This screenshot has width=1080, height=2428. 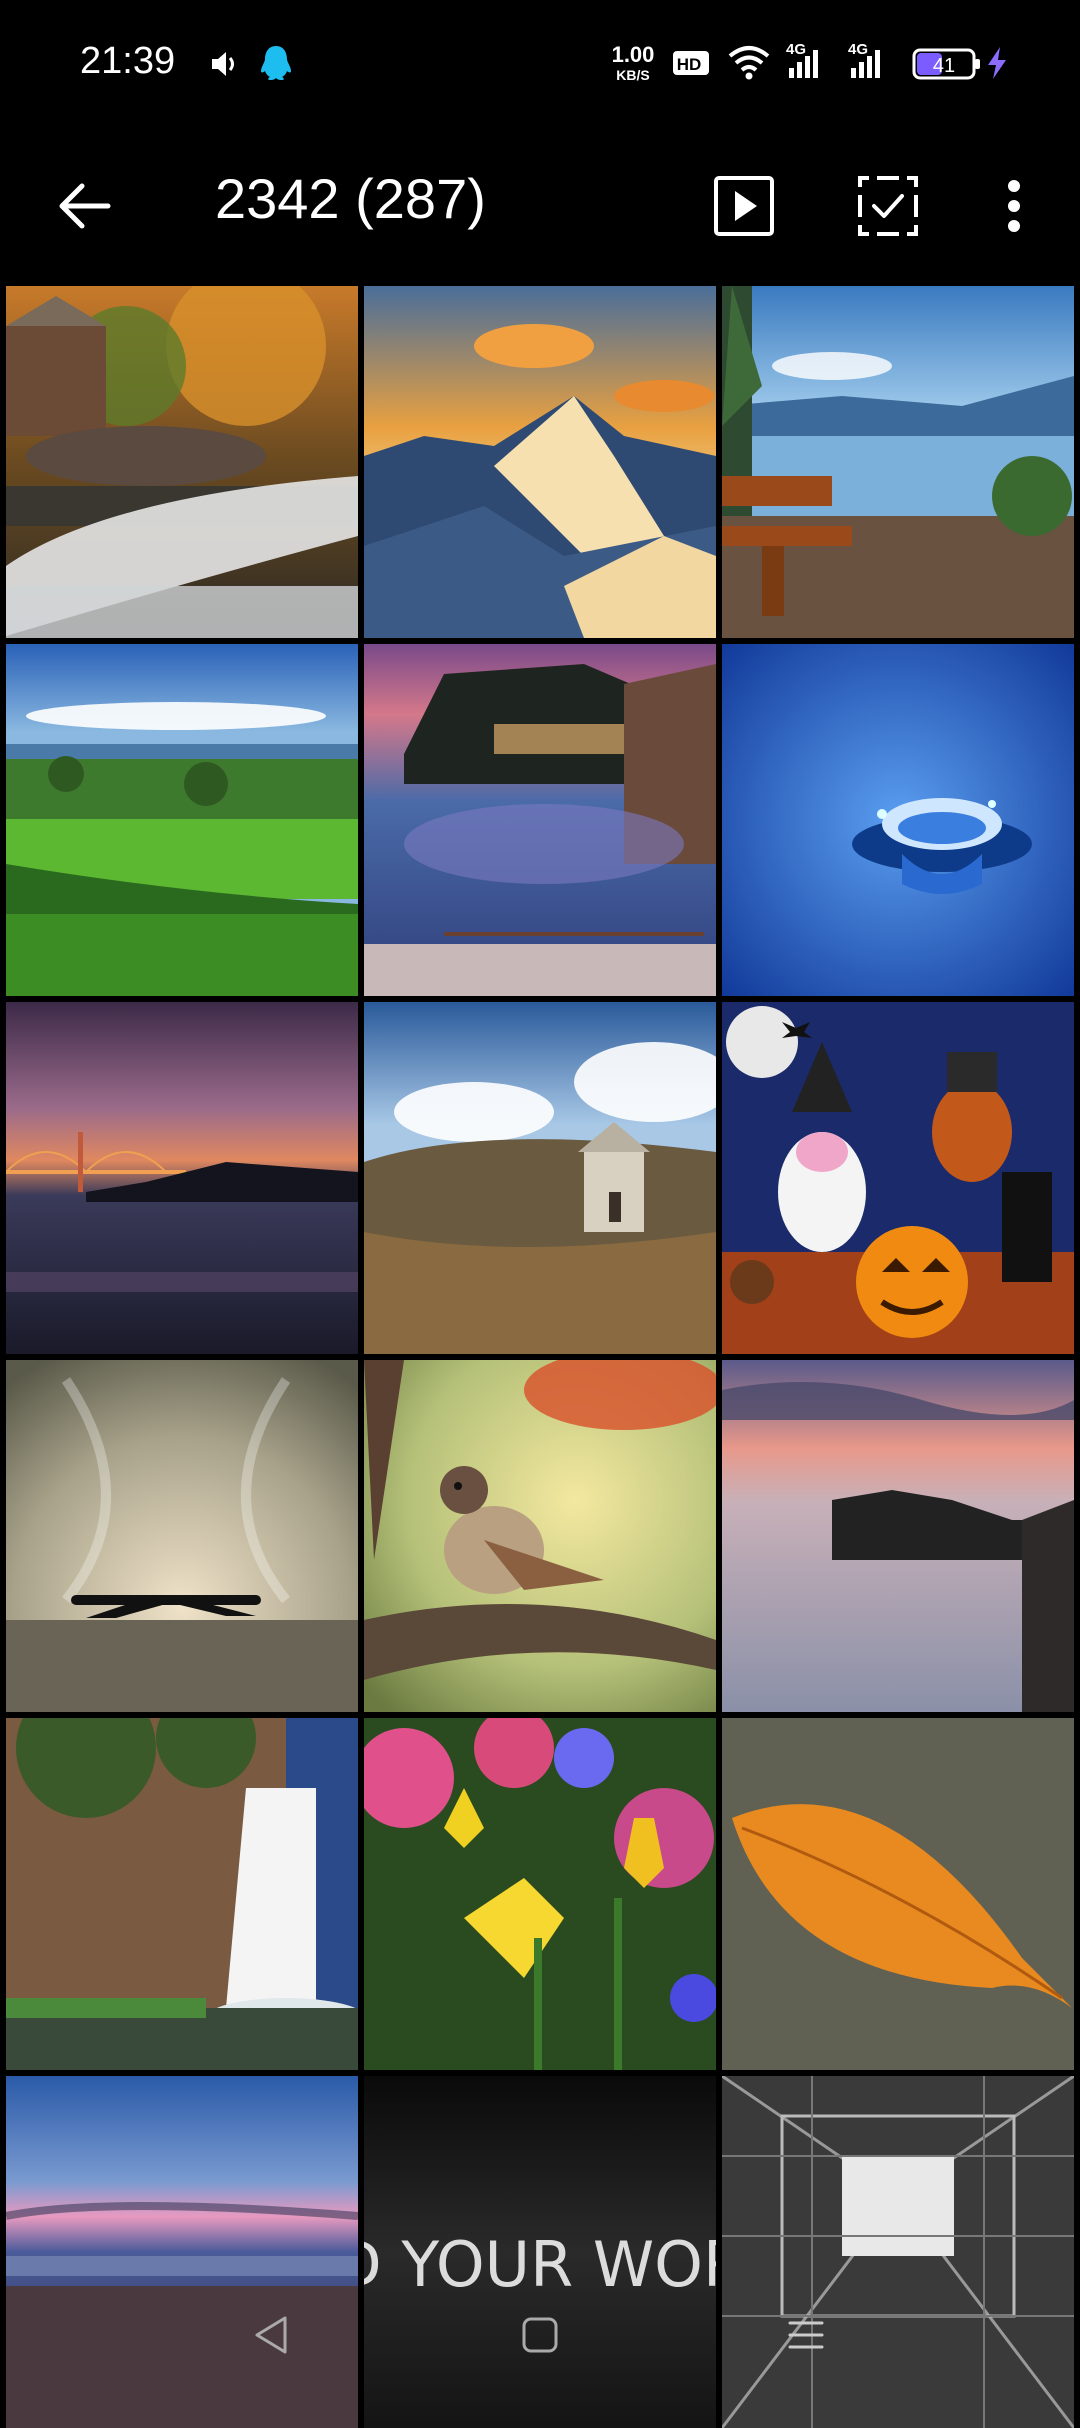 What do you see at coordinates (749, 64) in the screenshot?
I see `wifi-icon` at bounding box center [749, 64].